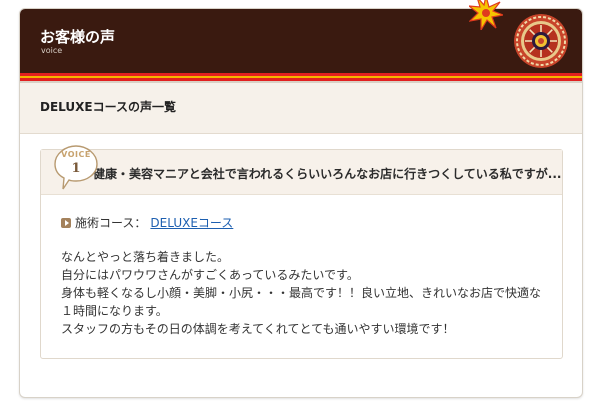 The image size is (597, 413). I want to click on page-subtitle: voice, so click(52, 50).